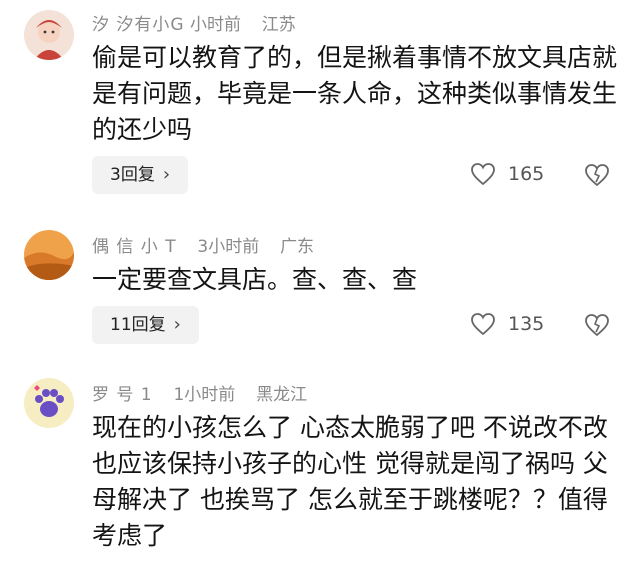  What do you see at coordinates (228, 247) in the screenshot?
I see `comment-time: 3小时前` at bounding box center [228, 247].